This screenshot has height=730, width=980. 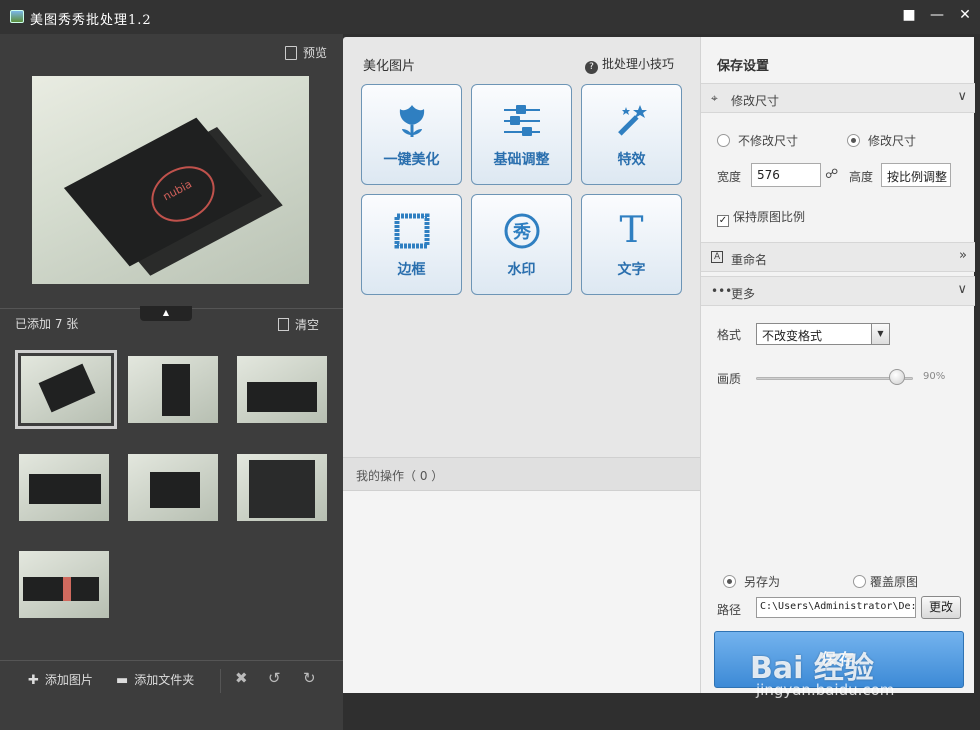 What do you see at coordinates (909, 16) in the screenshot?
I see `feedback-icon: ■` at bounding box center [909, 16].